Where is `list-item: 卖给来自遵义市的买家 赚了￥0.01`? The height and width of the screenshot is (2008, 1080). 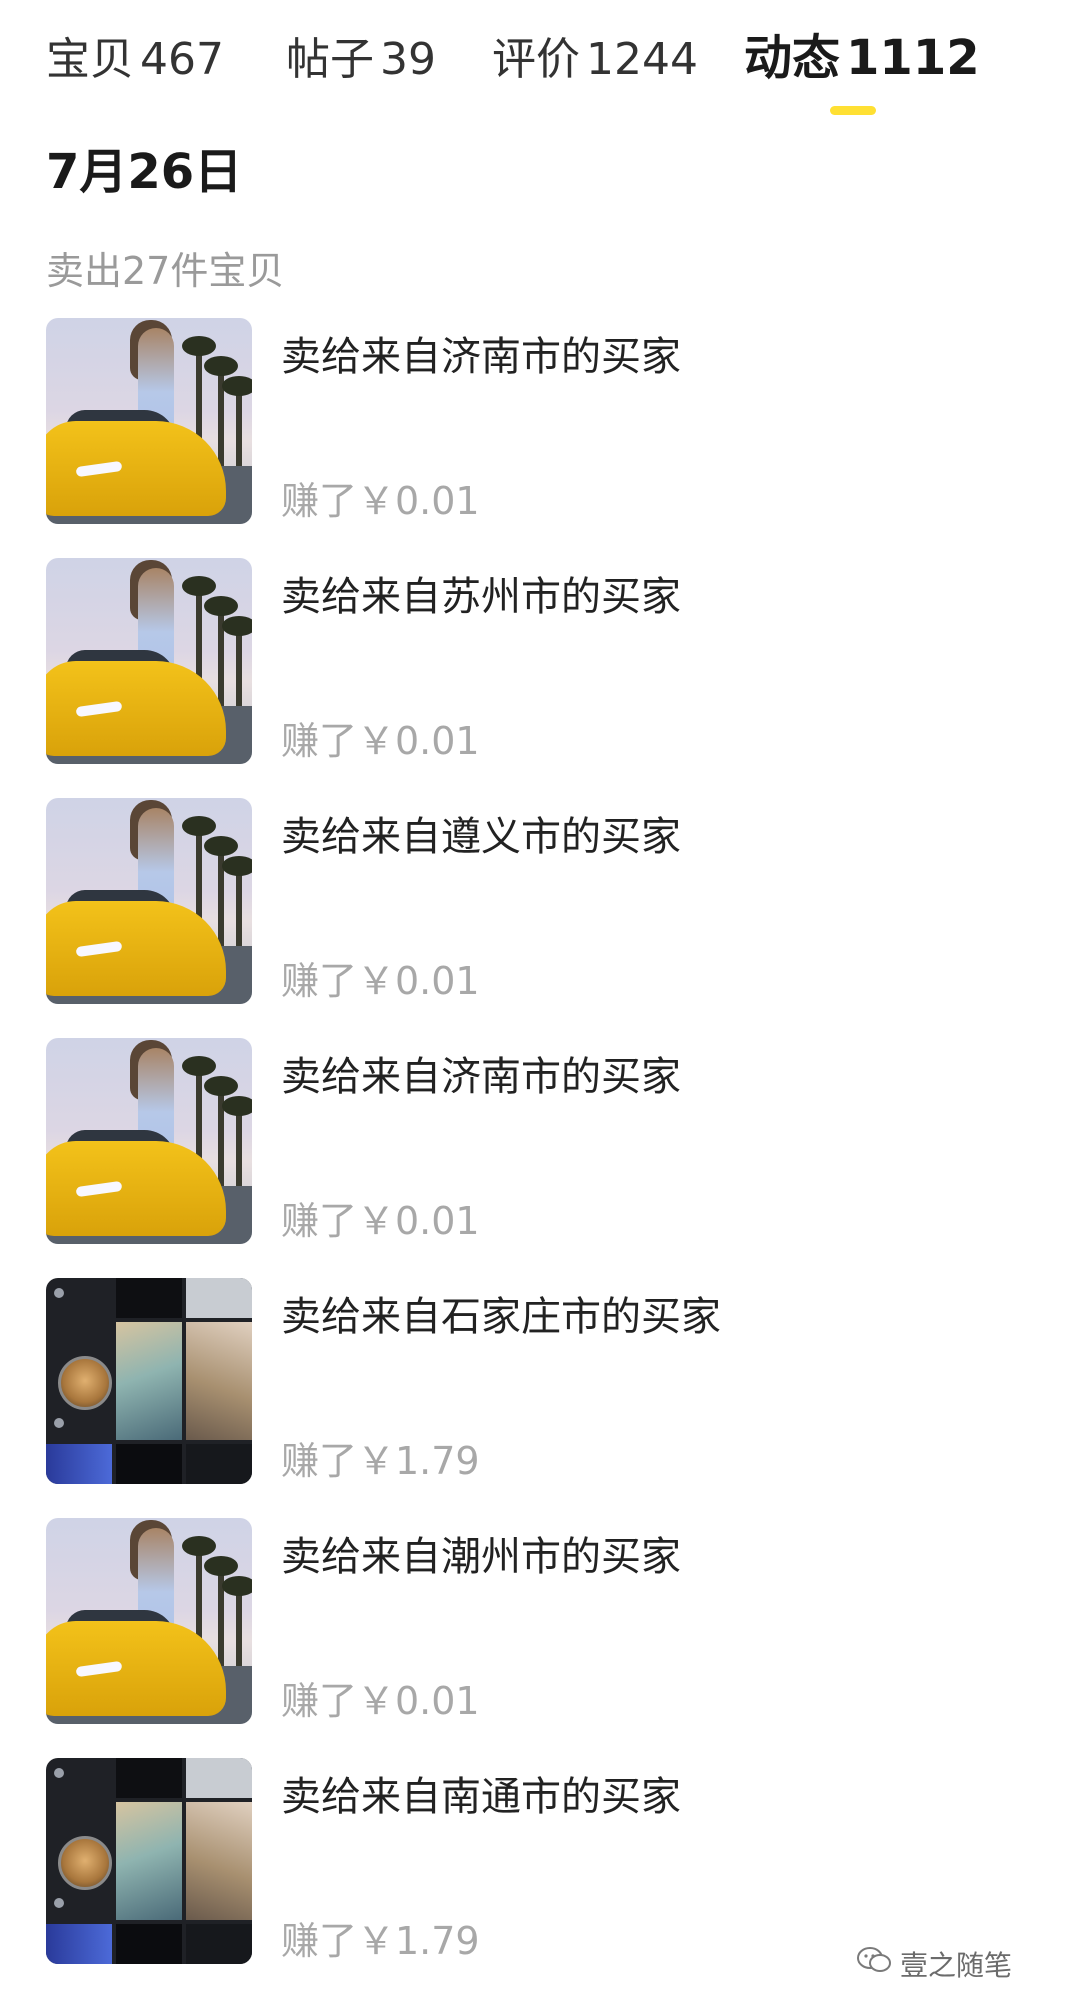
list-item: 卖给来自遵义市的买家 赚了￥0.01 is located at coordinates (540, 901).